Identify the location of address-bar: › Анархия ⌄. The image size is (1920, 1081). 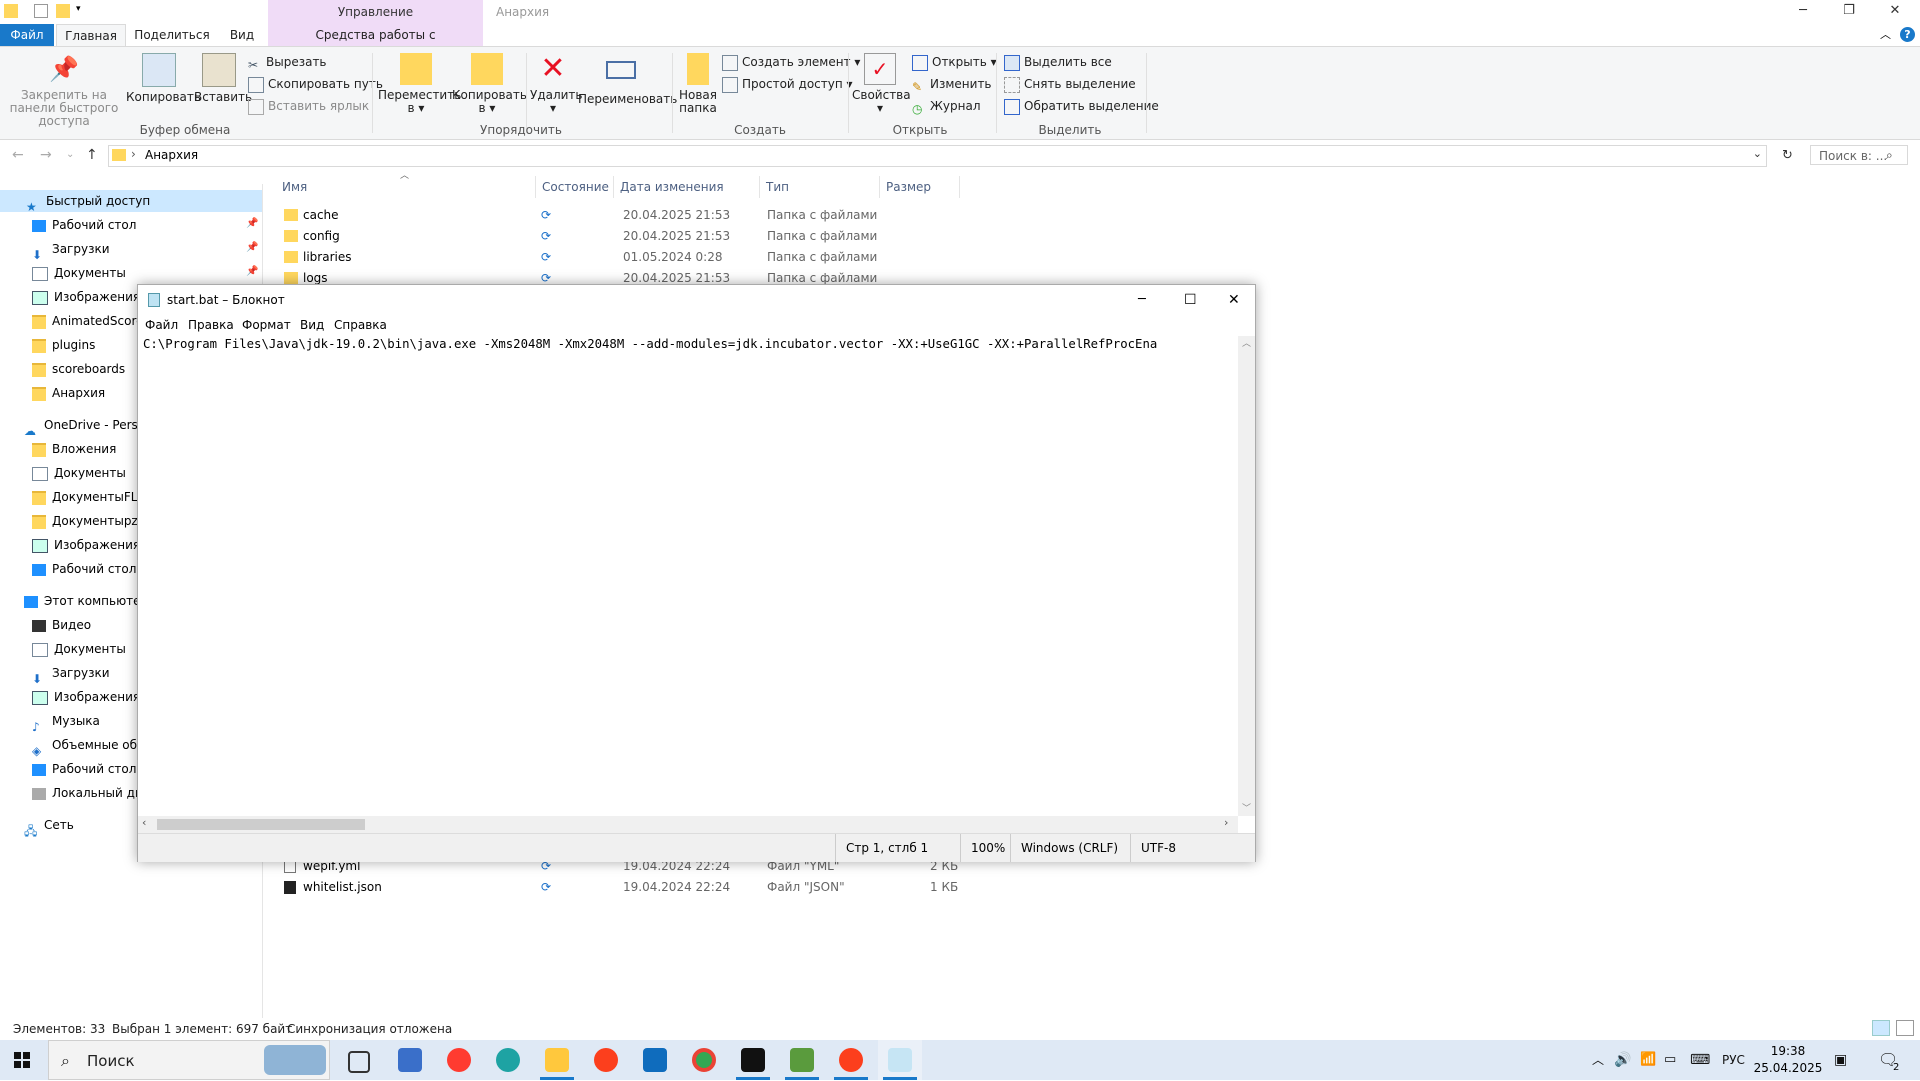
(937, 156).